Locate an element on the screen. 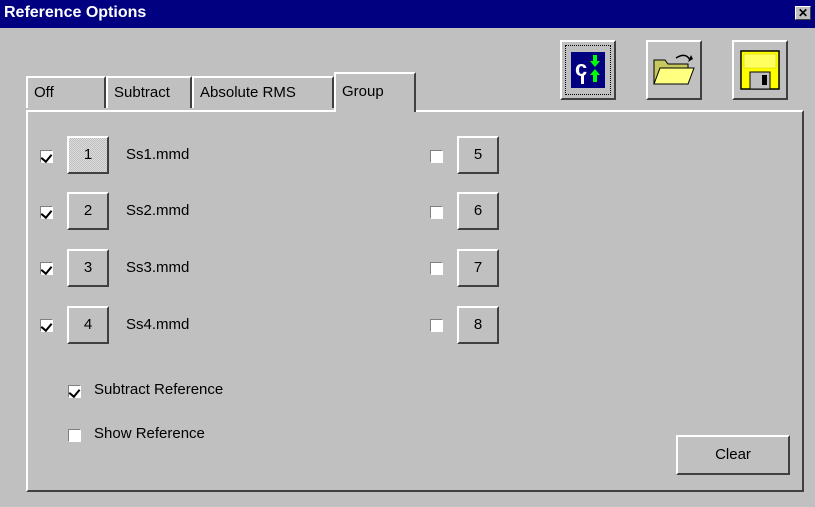 This screenshot has width=815, height=507. slot-7-number: 7 is located at coordinates (478, 267).